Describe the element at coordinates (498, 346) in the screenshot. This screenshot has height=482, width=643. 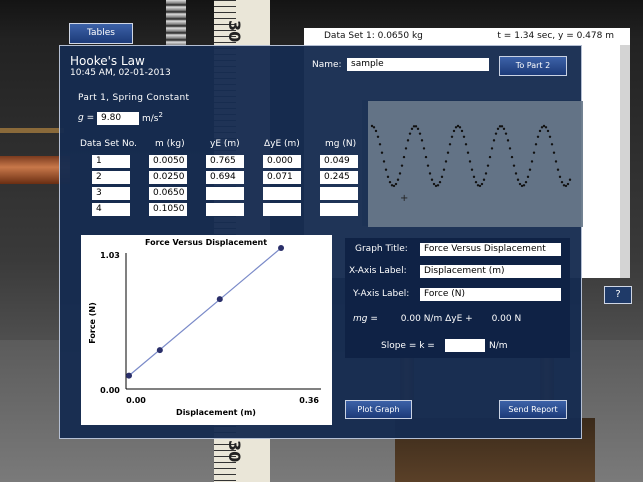
I see `slope-unit: N/m` at that location.